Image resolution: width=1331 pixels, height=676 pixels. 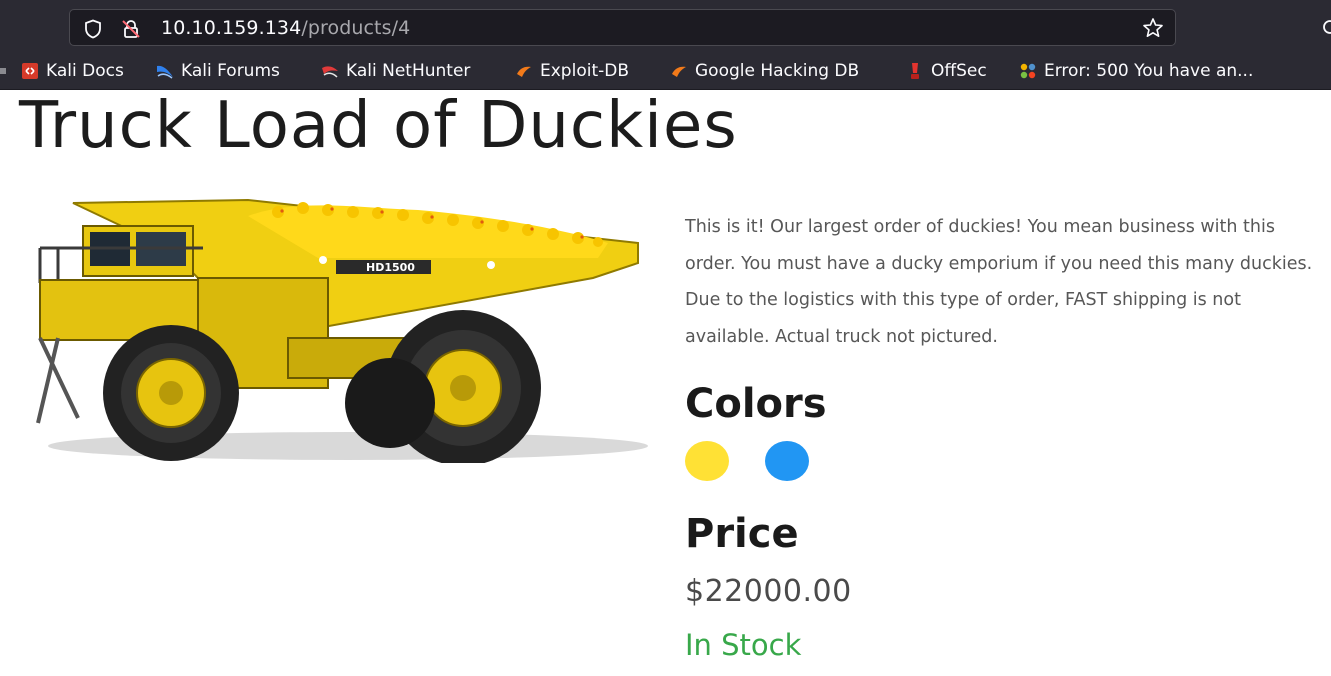 I want to click on address-bar: 10.10.159.134/products/4, so click(x=622, y=27).